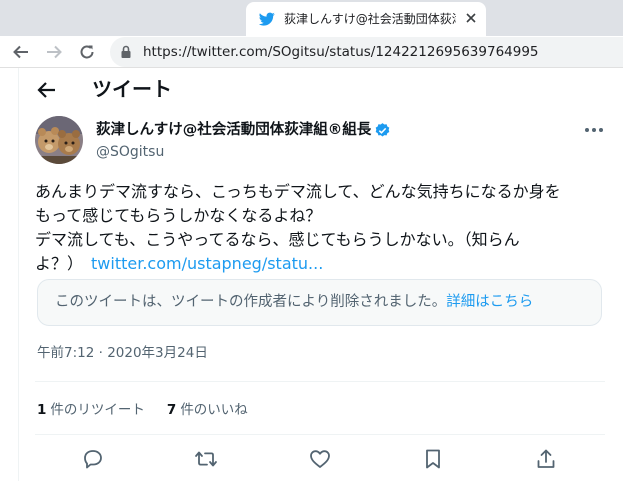  What do you see at coordinates (233, 130) in the screenshot?
I see `author-name: 荻津しんすけ@社会活動団体荻津組®組長` at bounding box center [233, 130].